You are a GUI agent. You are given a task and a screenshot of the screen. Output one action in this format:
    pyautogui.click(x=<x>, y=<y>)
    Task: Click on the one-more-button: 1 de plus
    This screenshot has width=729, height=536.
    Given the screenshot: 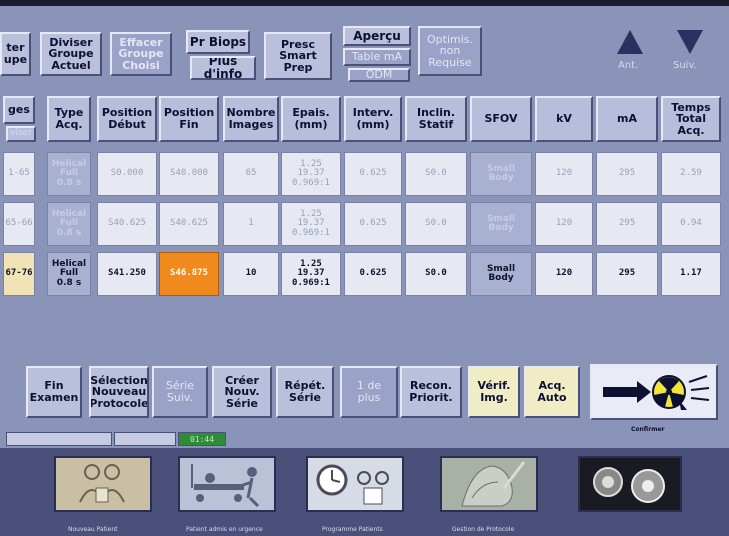 What is the action you would take?
    pyautogui.click(x=369, y=392)
    